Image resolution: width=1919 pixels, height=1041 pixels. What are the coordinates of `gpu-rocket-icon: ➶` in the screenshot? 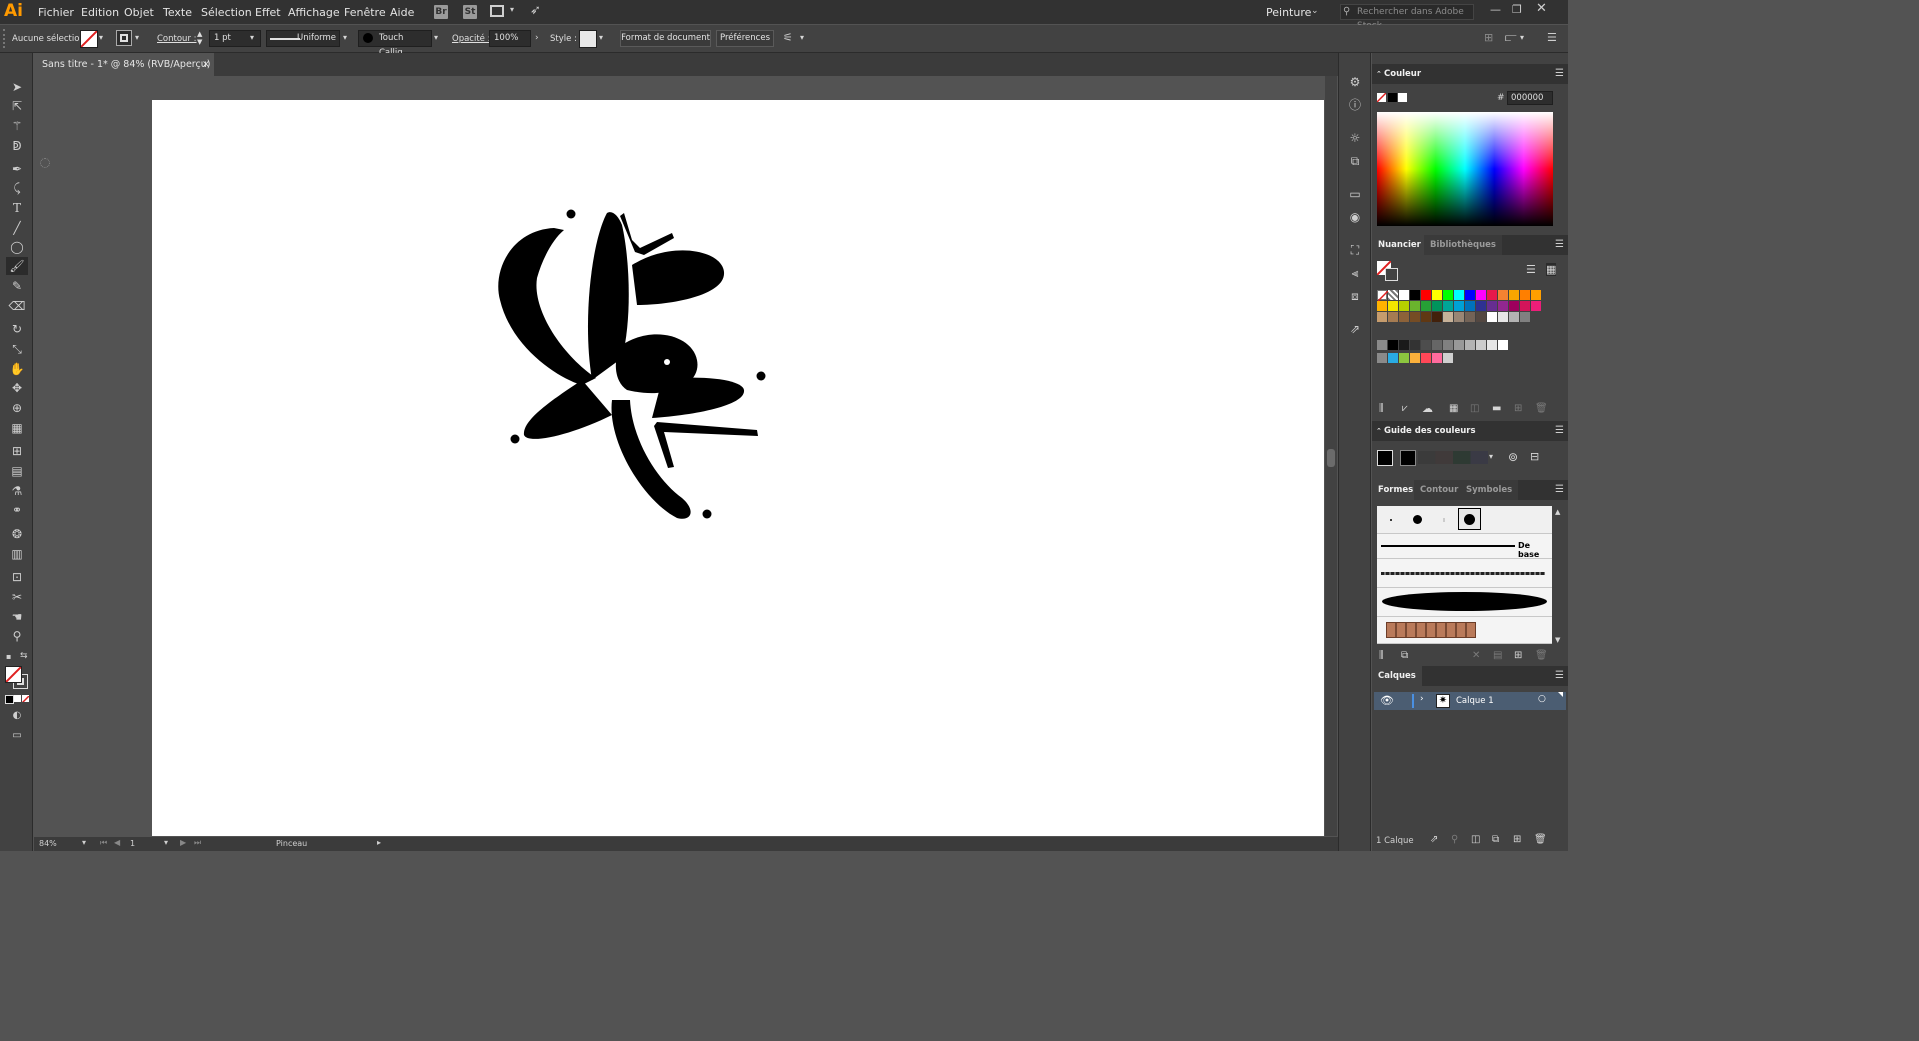 It's located at (535, 10).